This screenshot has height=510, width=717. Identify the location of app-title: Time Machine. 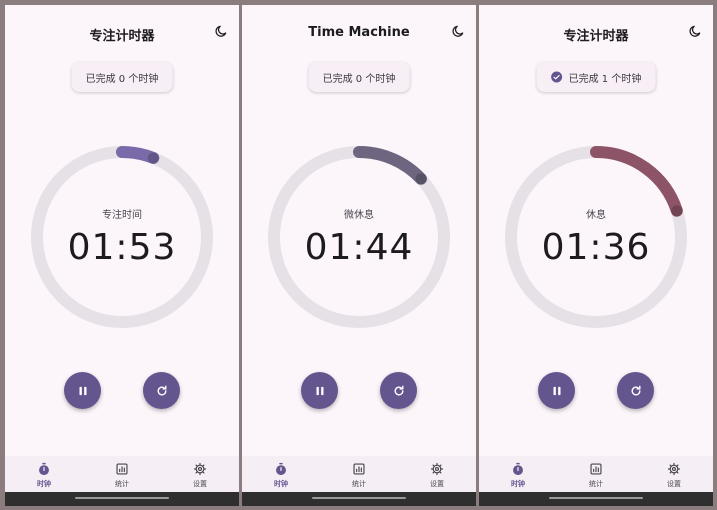
(359, 32).